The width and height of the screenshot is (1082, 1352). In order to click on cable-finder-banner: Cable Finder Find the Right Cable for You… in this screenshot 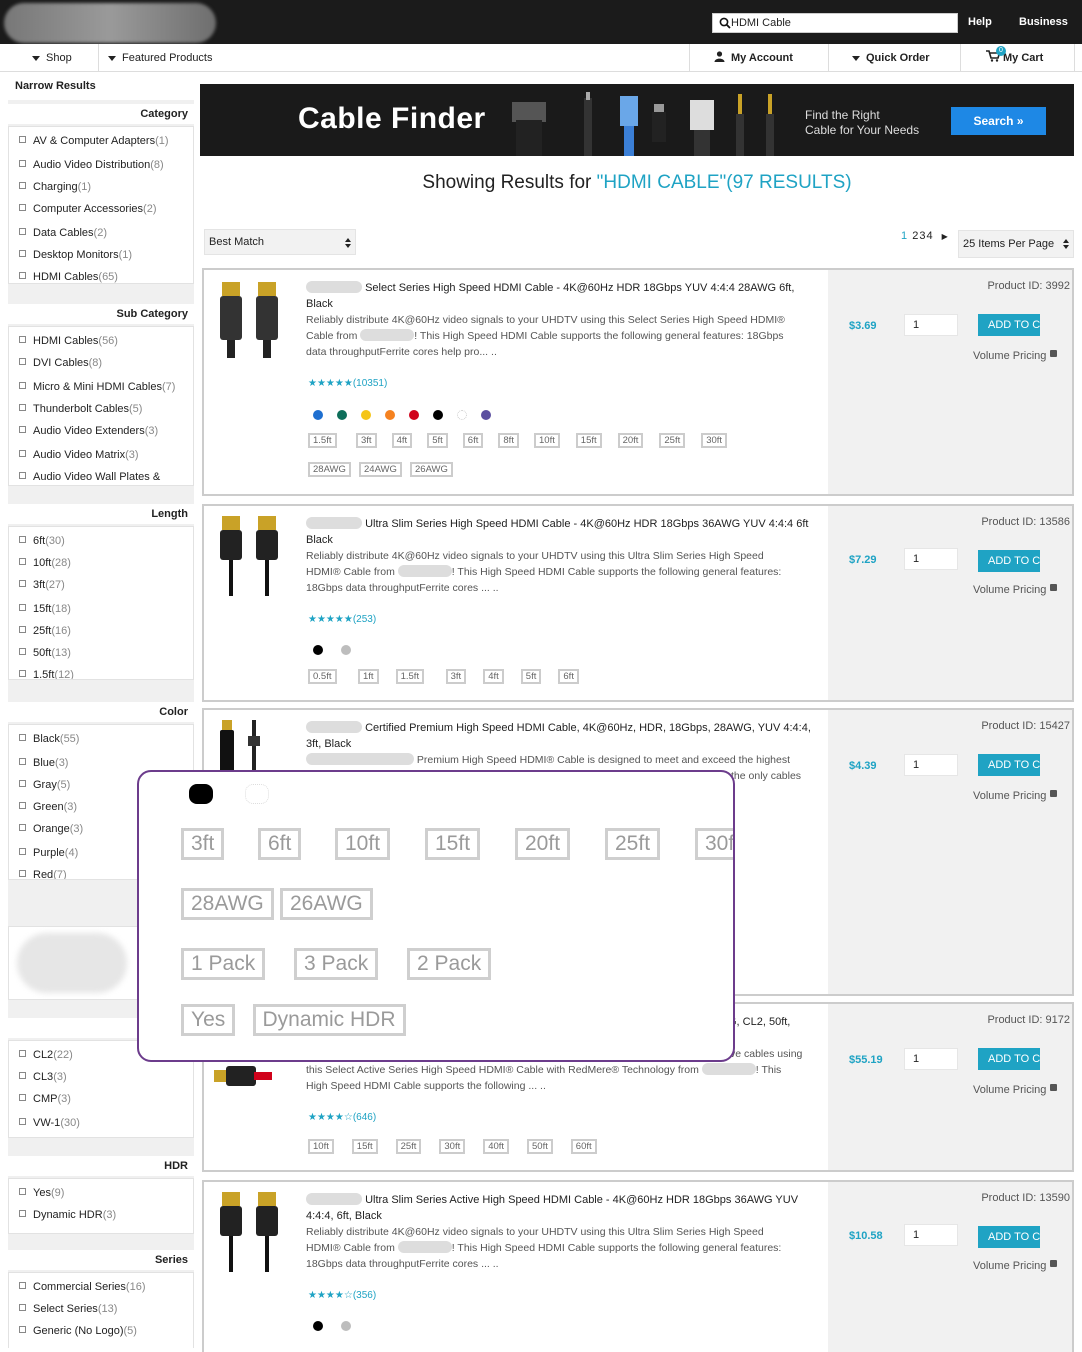, I will do `click(637, 120)`.